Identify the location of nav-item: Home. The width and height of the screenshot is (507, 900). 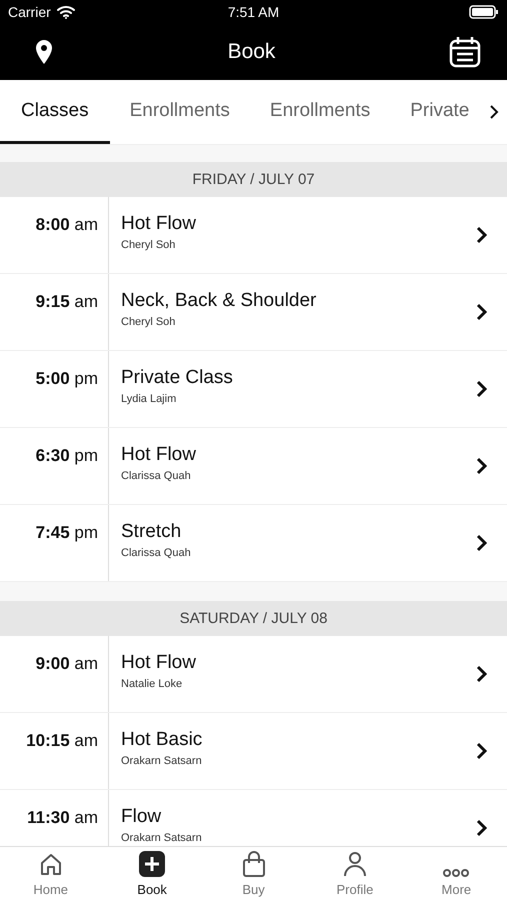
(51, 873).